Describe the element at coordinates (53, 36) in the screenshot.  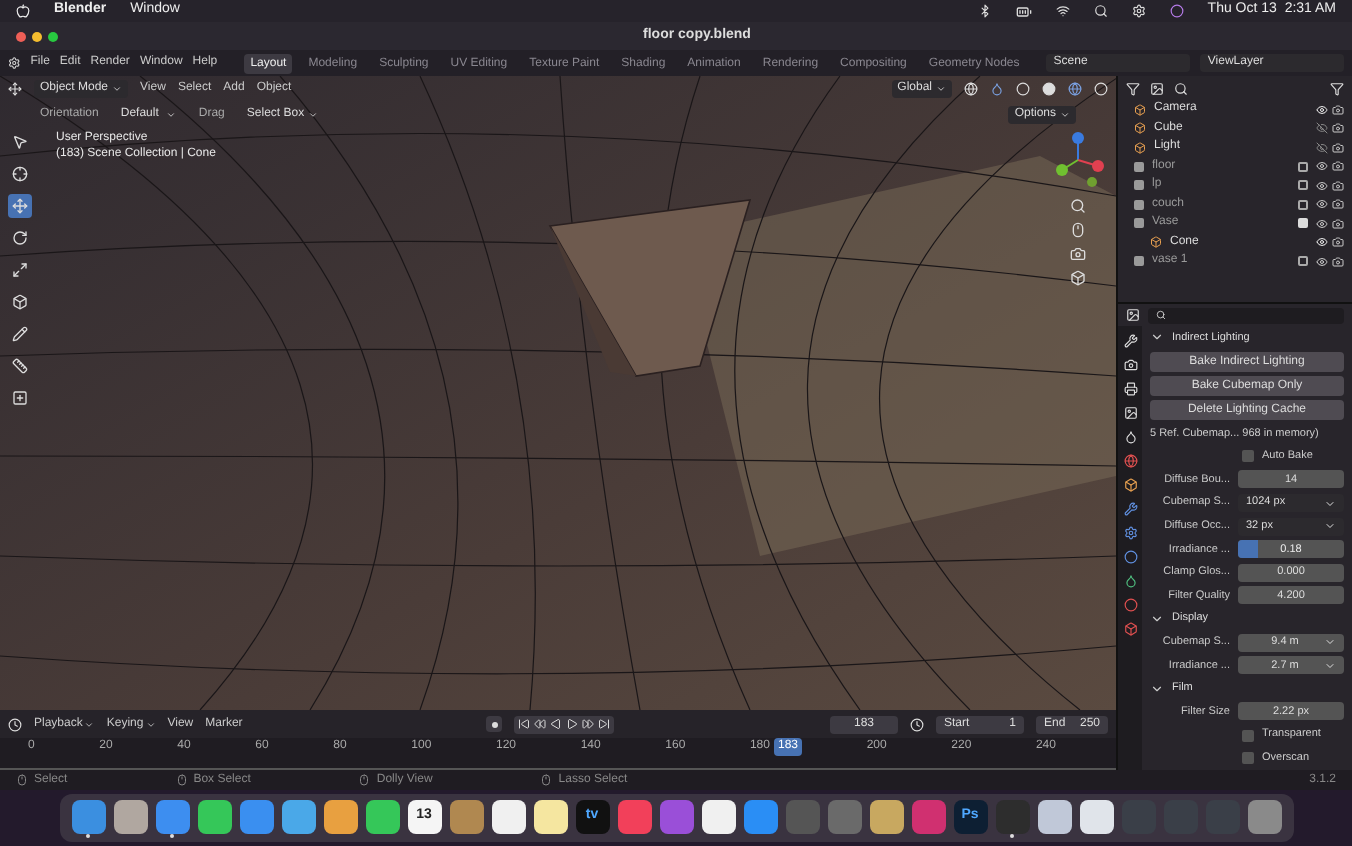
I see `zoom-button` at that location.